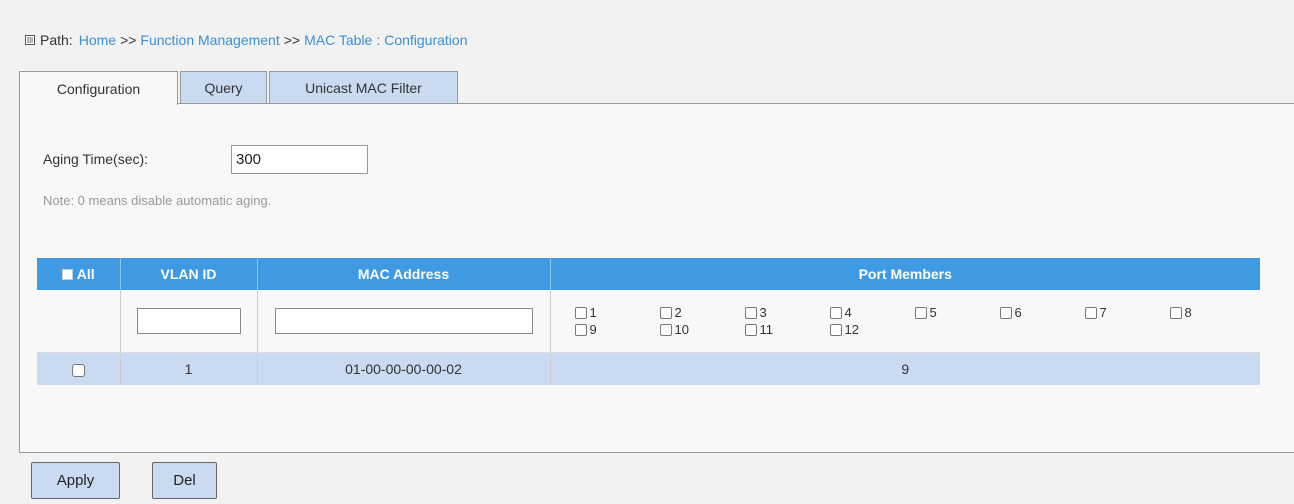  Describe the element at coordinates (1042, 312) in the screenshot. I see `port-option-6: 6` at that location.